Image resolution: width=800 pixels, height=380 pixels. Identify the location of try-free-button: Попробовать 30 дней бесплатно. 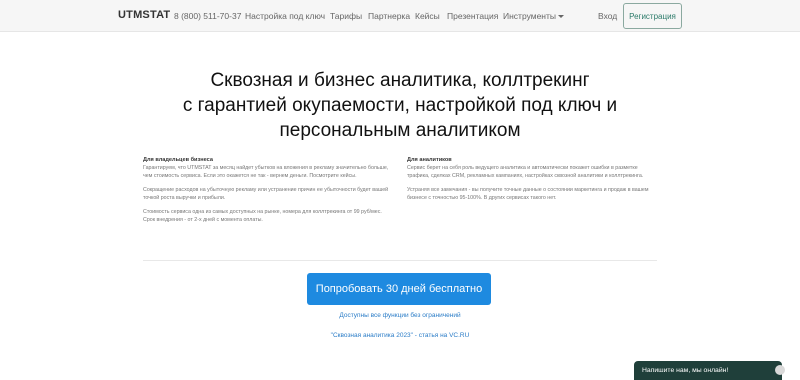
(399, 289).